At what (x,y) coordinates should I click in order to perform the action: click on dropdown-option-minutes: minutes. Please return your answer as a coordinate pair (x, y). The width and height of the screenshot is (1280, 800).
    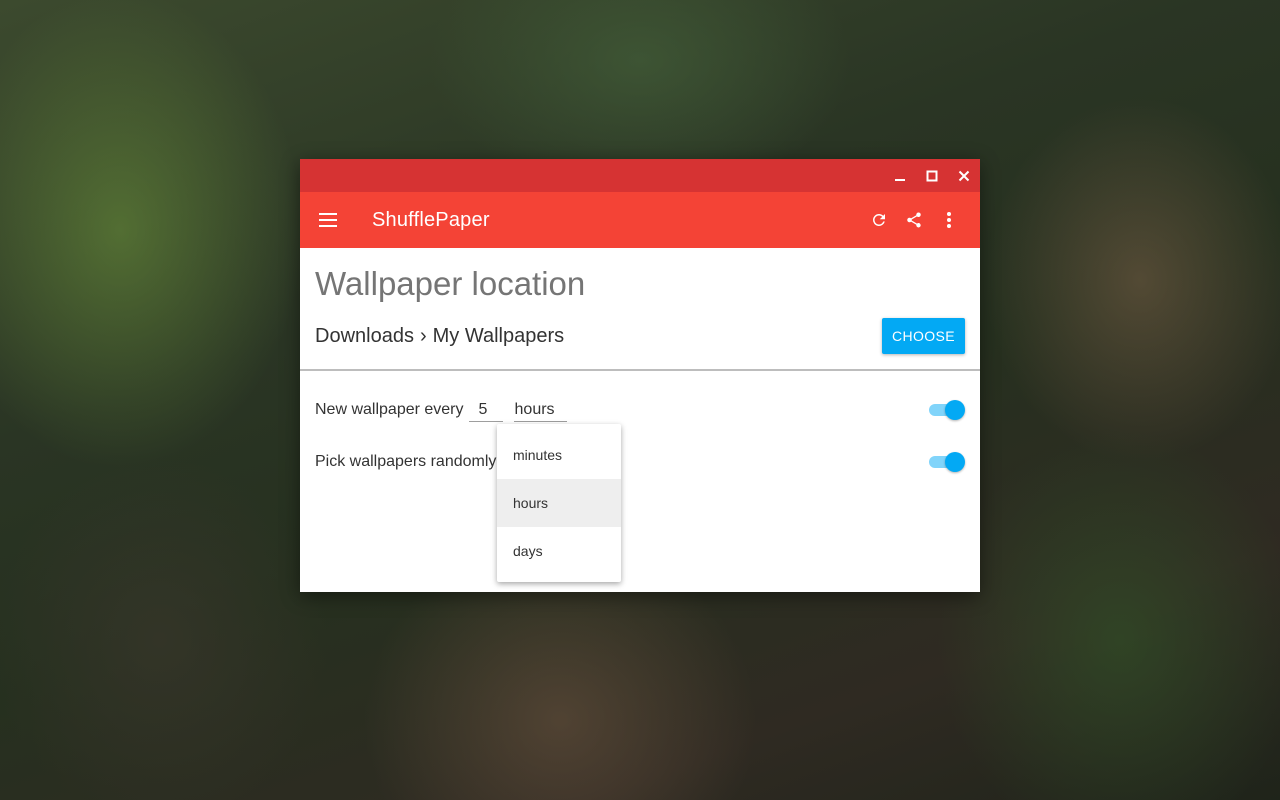
    Looking at the image, I should click on (559, 455).